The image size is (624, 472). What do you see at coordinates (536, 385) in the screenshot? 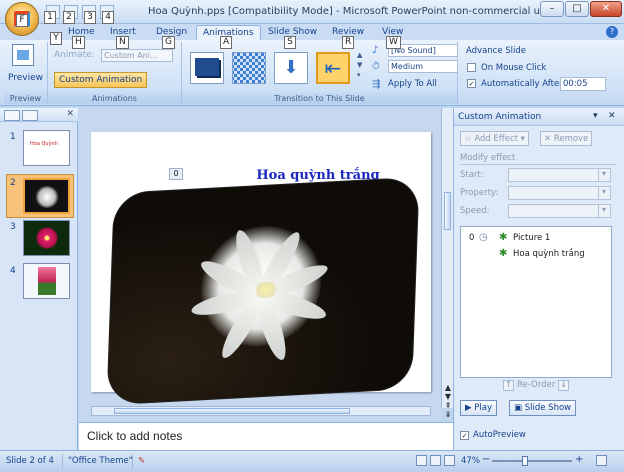
I see `reorder-label: Re-Order` at bounding box center [536, 385].